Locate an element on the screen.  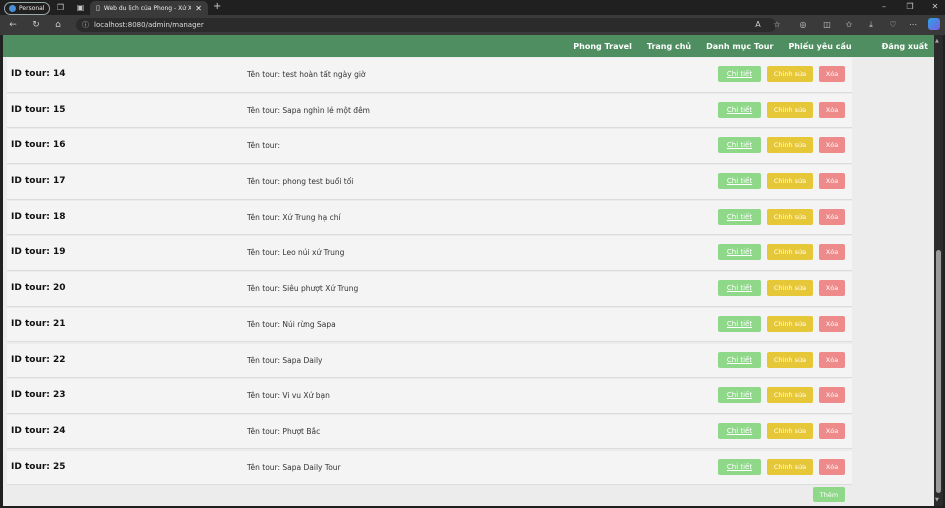
tour-id: ID tour: 25 is located at coordinates (38, 466).